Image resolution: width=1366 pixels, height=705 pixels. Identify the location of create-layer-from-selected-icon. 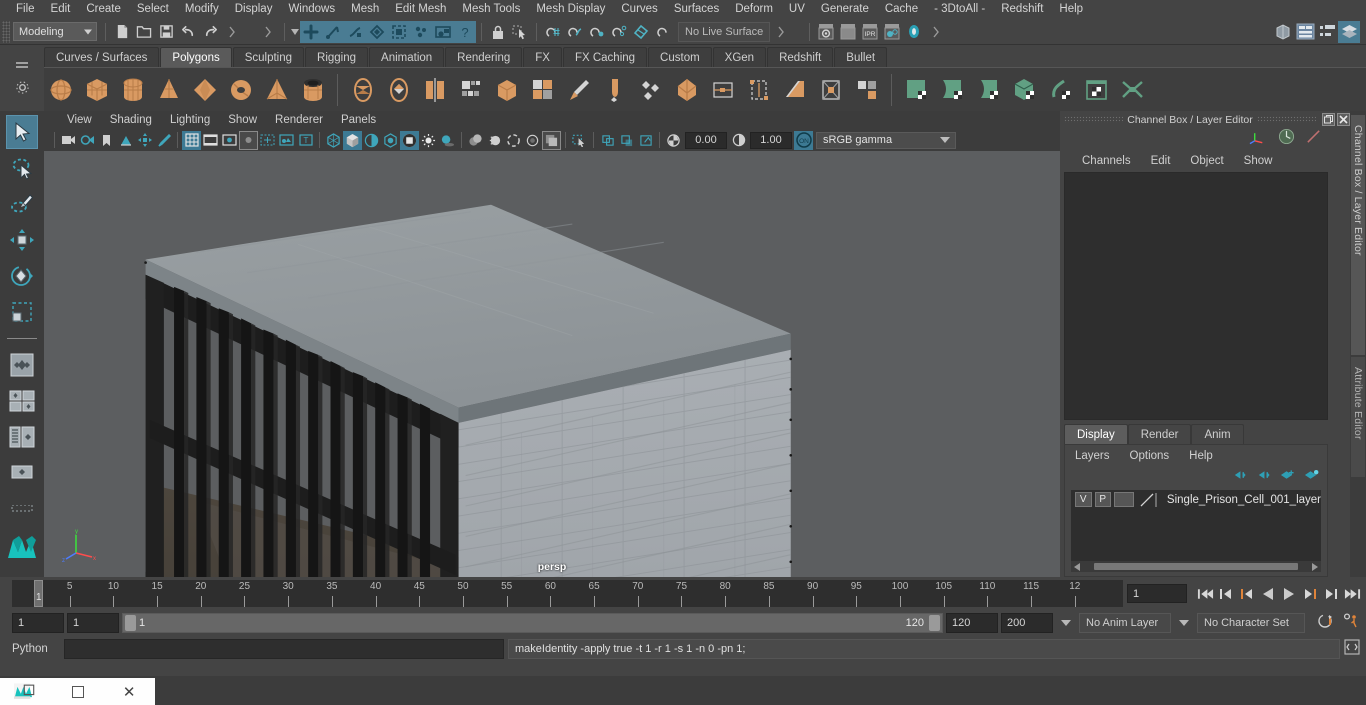
(1311, 477).